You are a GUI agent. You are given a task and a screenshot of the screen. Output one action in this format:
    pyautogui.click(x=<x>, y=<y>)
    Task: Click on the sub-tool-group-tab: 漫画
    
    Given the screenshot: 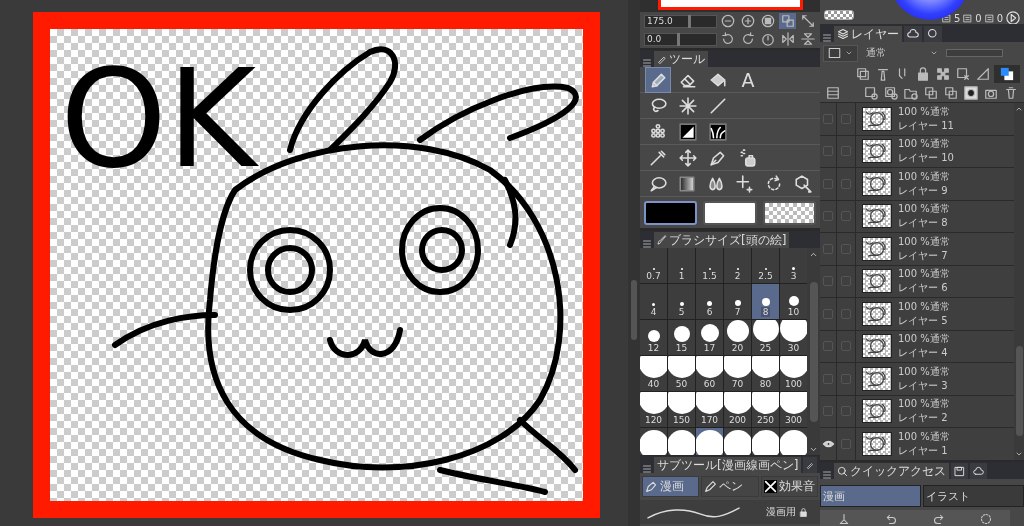 What is the action you would take?
    pyautogui.click(x=671, y=486)
    